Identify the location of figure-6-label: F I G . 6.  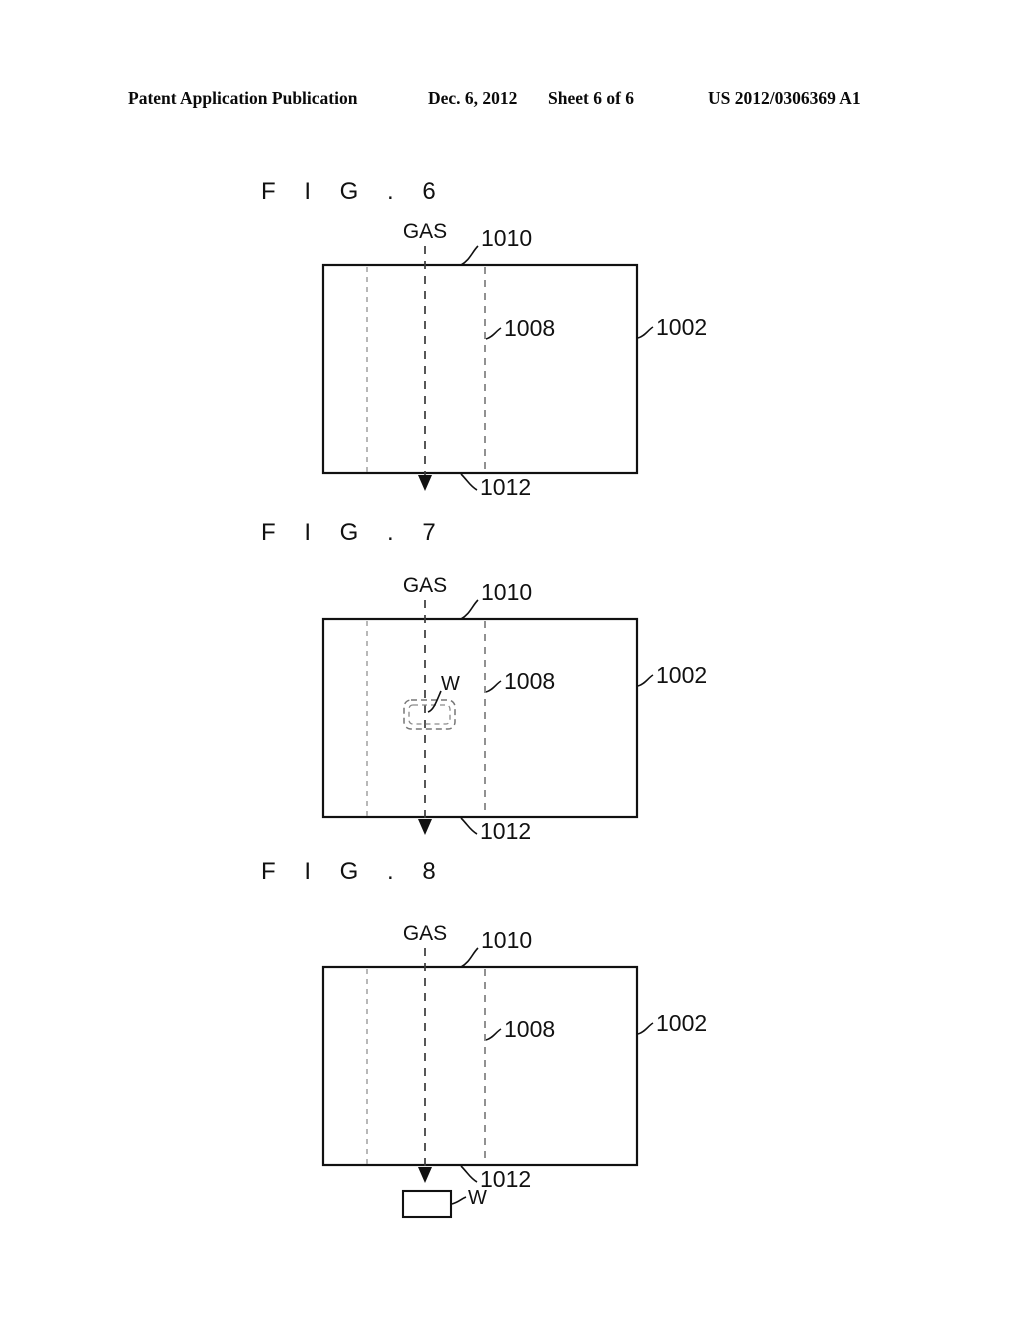
(354, 191).